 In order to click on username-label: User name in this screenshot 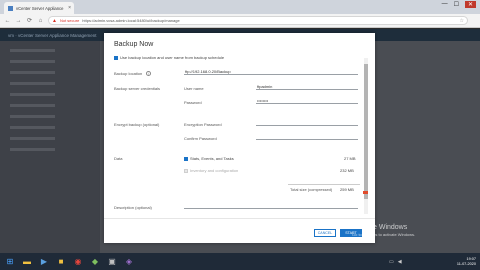, I will do `click(194, 88)`.